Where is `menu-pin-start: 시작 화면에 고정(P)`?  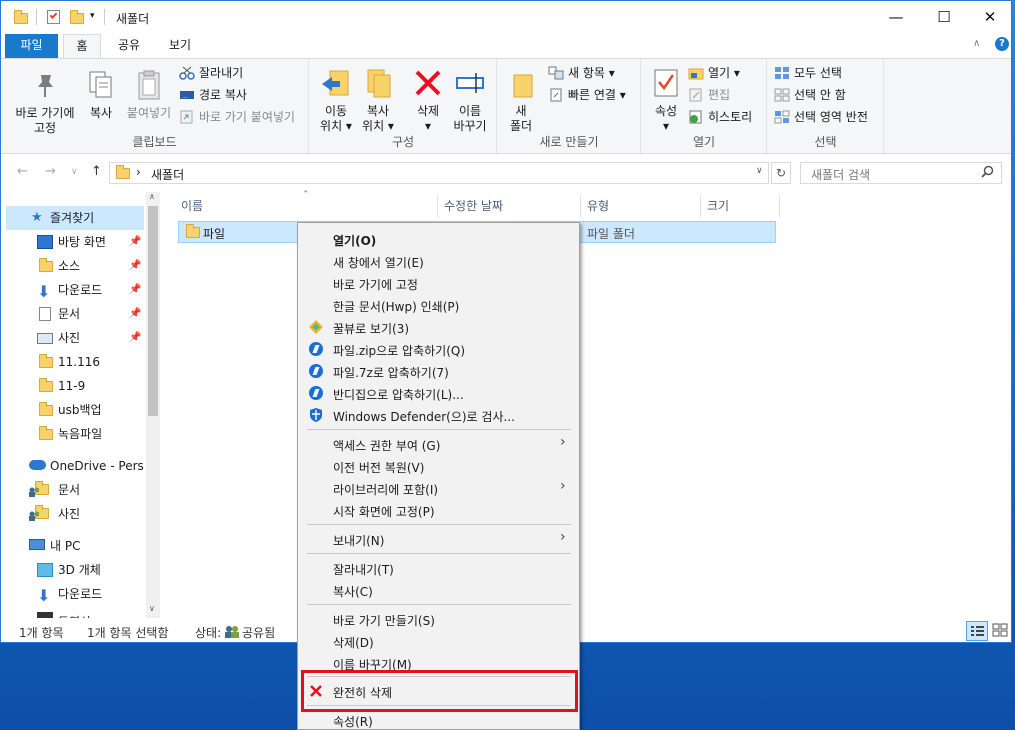
menu-pin-start: 시작 화면에 고정(P) is located at coordinates (384, 511).